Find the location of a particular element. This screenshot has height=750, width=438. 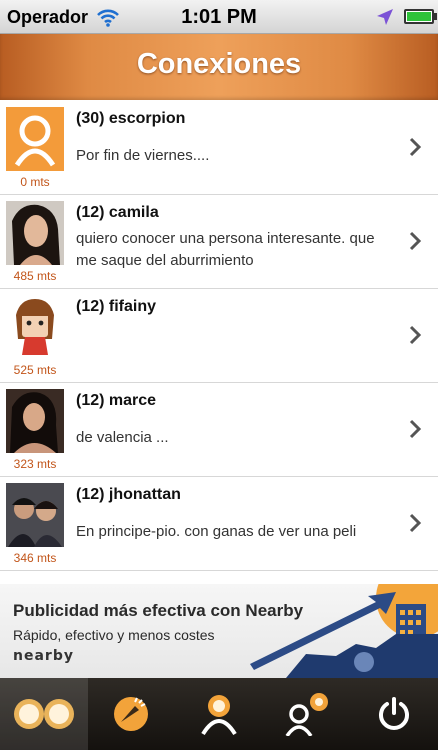

user-name: (12) fifainy is located at coordinates (116, 306).